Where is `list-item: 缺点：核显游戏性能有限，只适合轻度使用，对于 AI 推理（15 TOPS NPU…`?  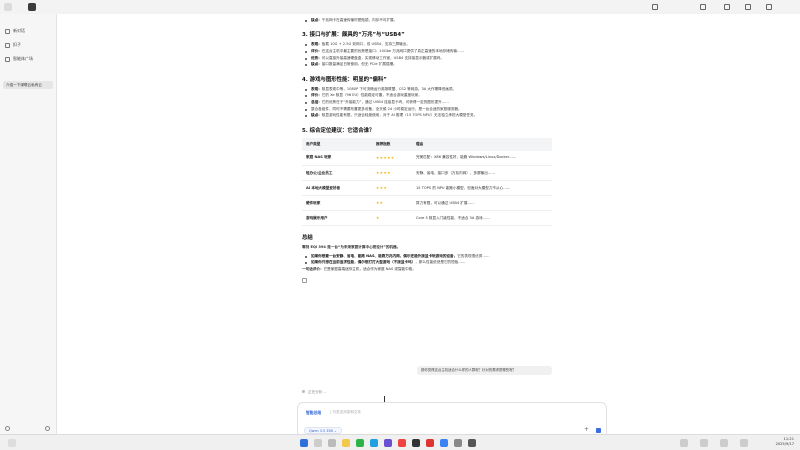
list-item: 缺点：核显游戏性能有限，只适合轻度使用，对于 AI 推理（15 TOPS NPU… is located at coordinates (457, 115).